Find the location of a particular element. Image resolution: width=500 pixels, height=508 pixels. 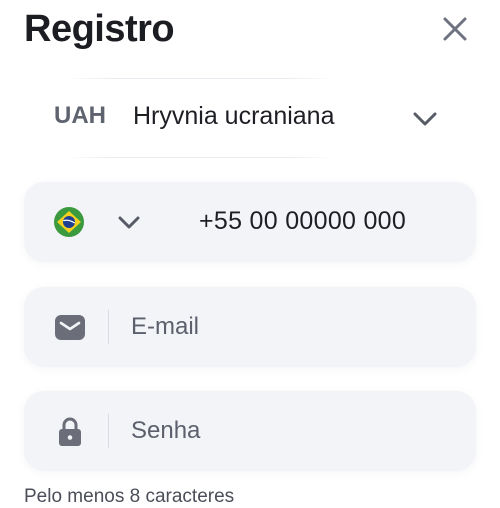

phone-field: +55 00 00000 000 is located at coordinates (250, 222).